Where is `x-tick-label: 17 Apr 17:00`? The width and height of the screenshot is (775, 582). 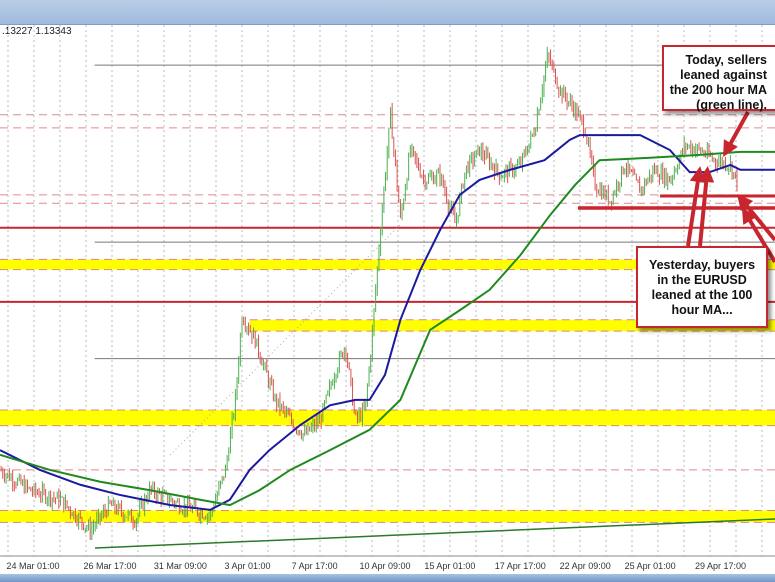
x-tick-label: 17 Apr 17:00 is located at coordinates (520, 566).